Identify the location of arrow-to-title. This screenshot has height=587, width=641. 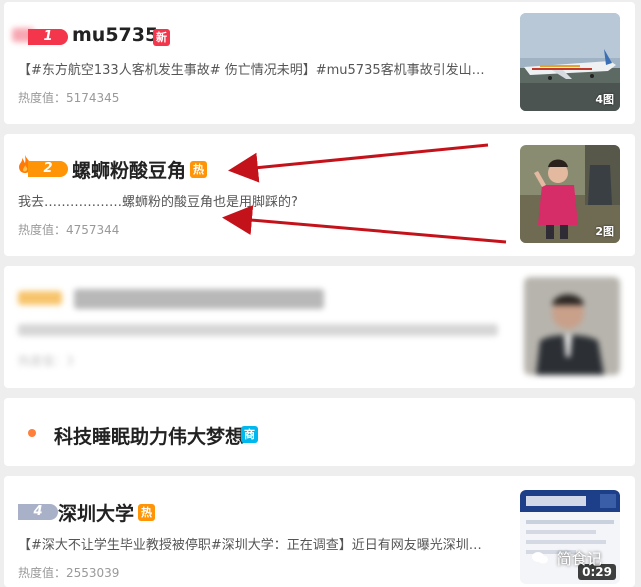
(358, 163).